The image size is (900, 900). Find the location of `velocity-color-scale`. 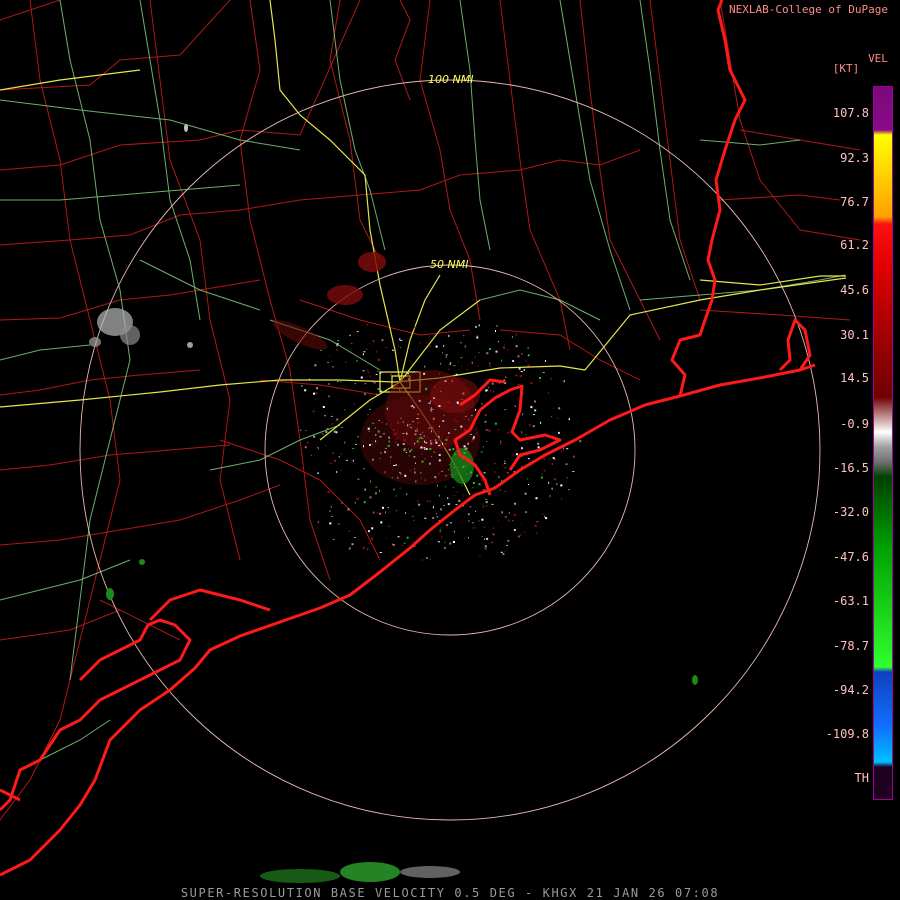

velocity-color-scale is located at coordinates (883, 443).